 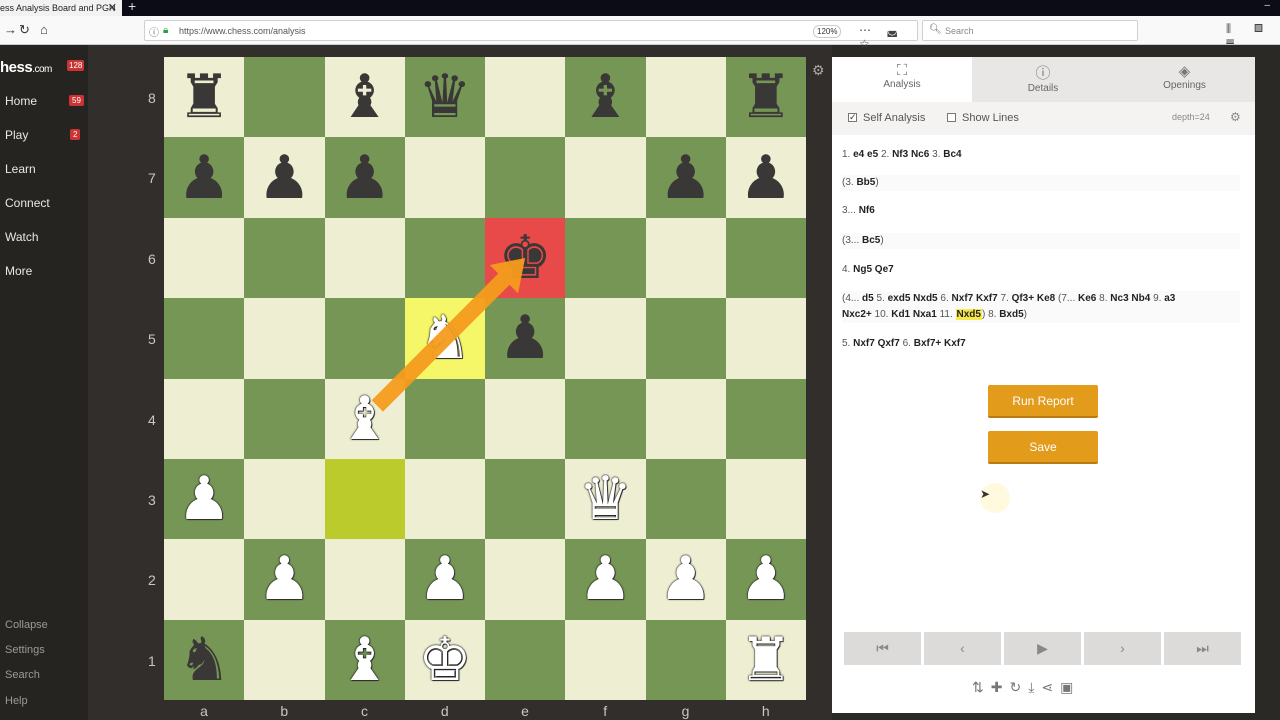 I want to click on square-d6, so click(x=444, y=258).